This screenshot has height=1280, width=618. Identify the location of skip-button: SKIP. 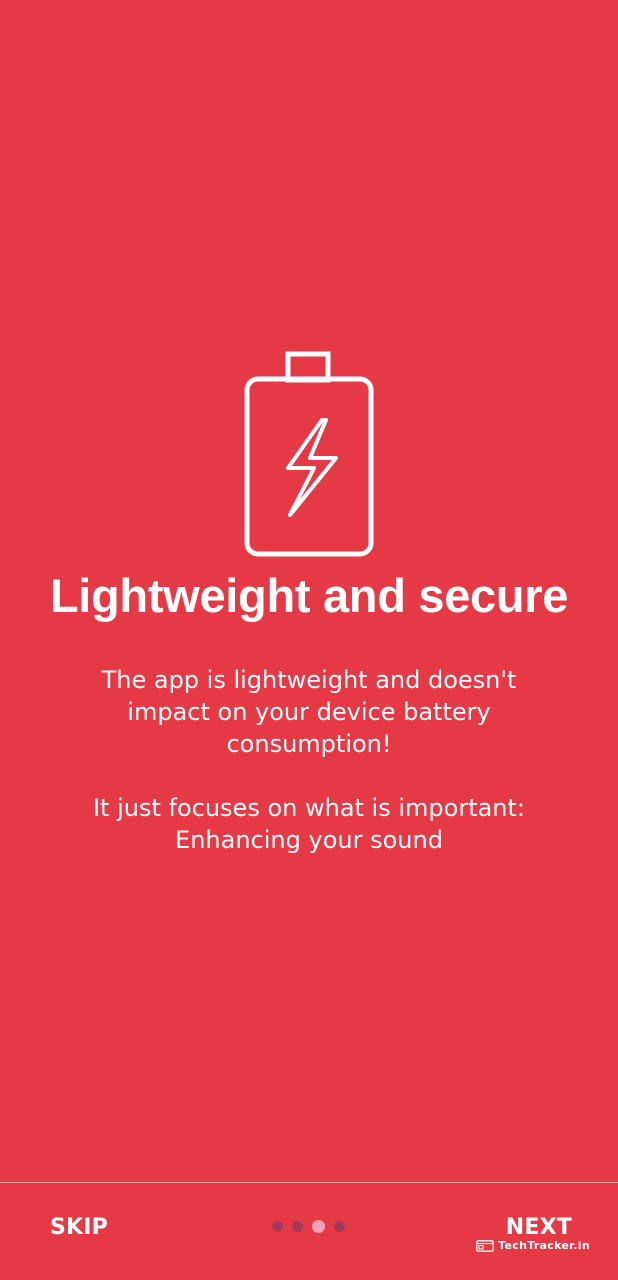
(79, 1227).